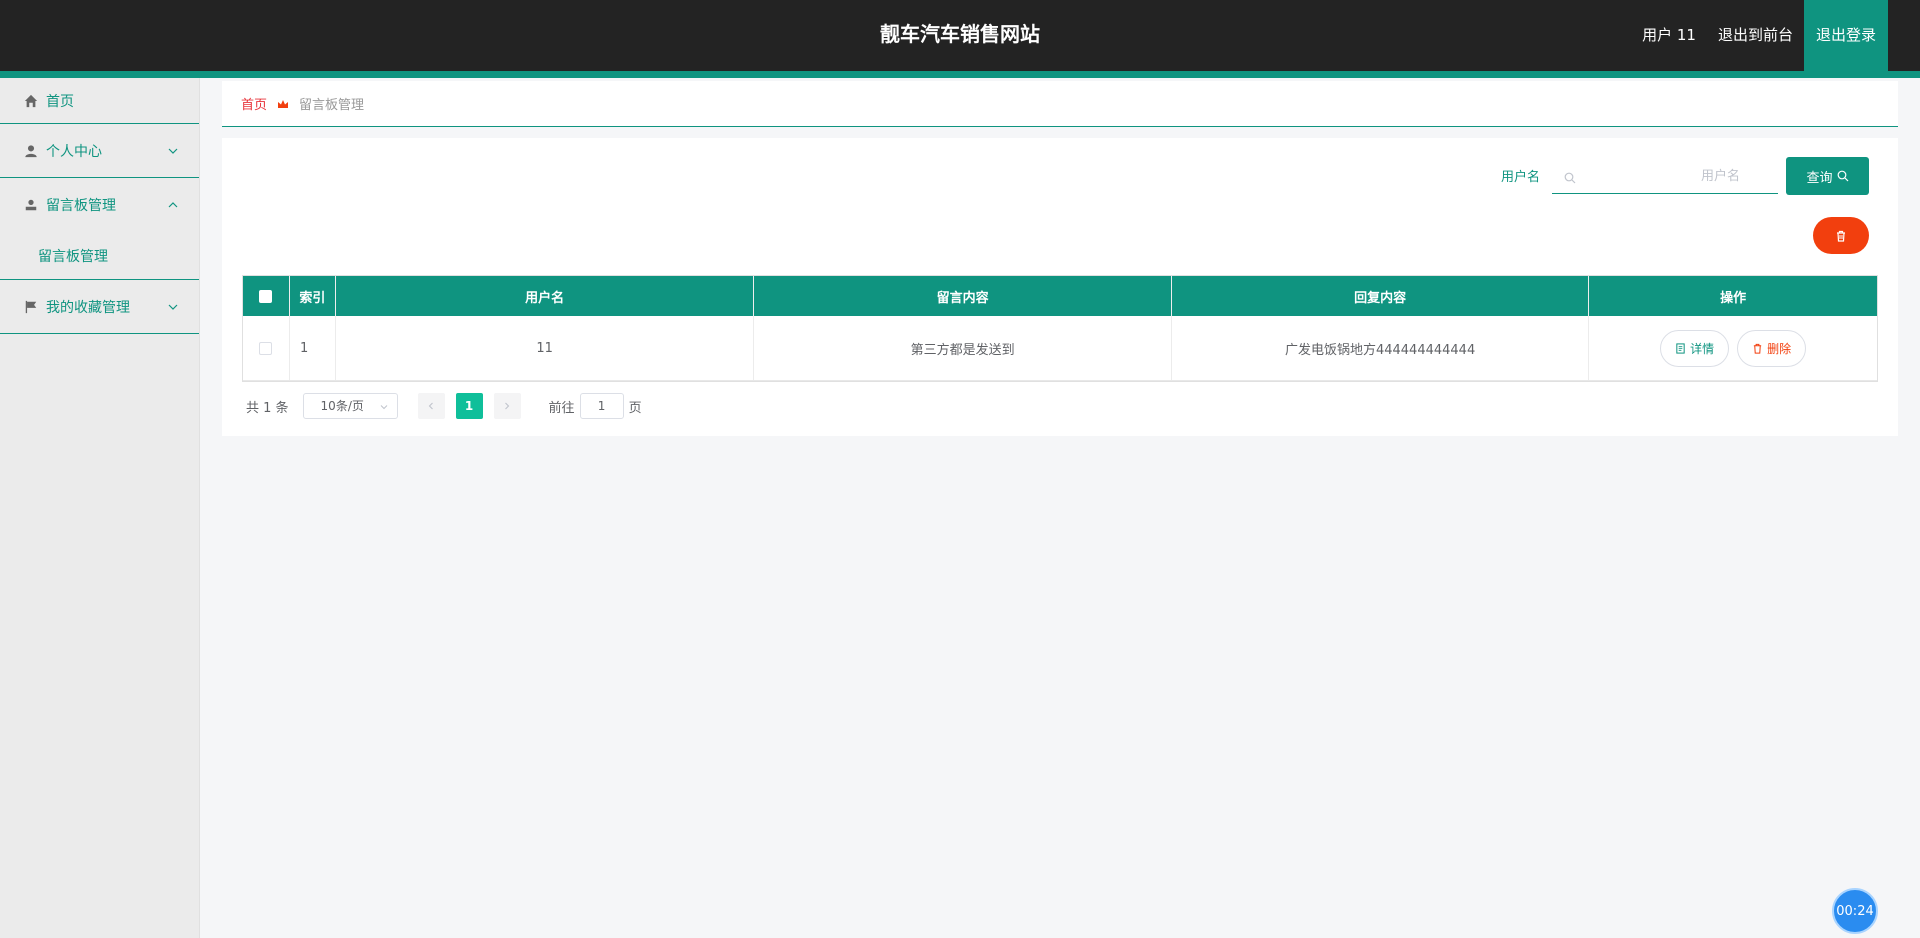 This screenshot has height=938, width=1920. What do you see at coordinates (1779, 348) in the screenshot?
I see `delete-button-label: 删除` at bounding box center [1779, 348].